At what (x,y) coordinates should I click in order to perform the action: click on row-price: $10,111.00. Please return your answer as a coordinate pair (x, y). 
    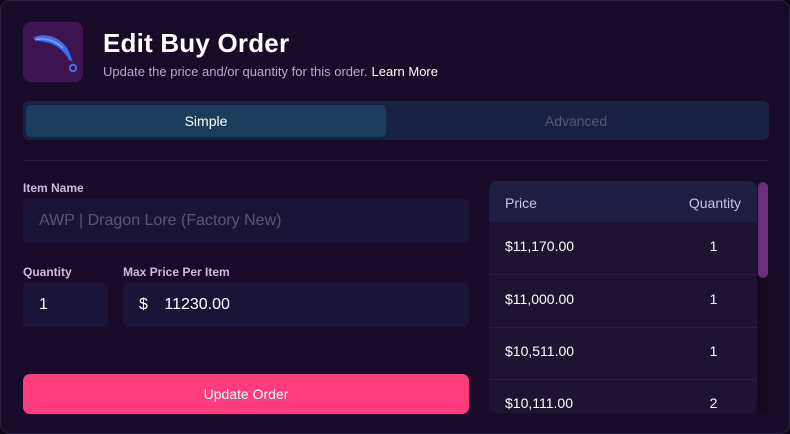
    Looking at the image, I should click on (539, 403).